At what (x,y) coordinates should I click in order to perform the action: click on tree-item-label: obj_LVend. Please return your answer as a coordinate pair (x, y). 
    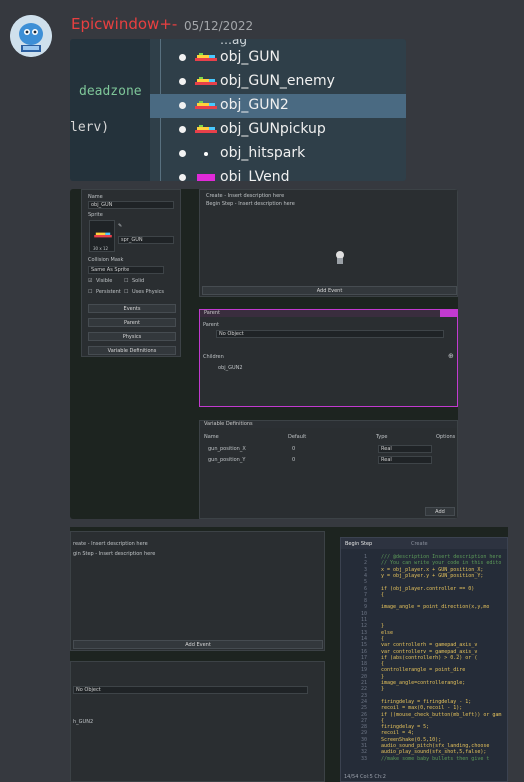
    Looking at the image, I should click on (255, 175).